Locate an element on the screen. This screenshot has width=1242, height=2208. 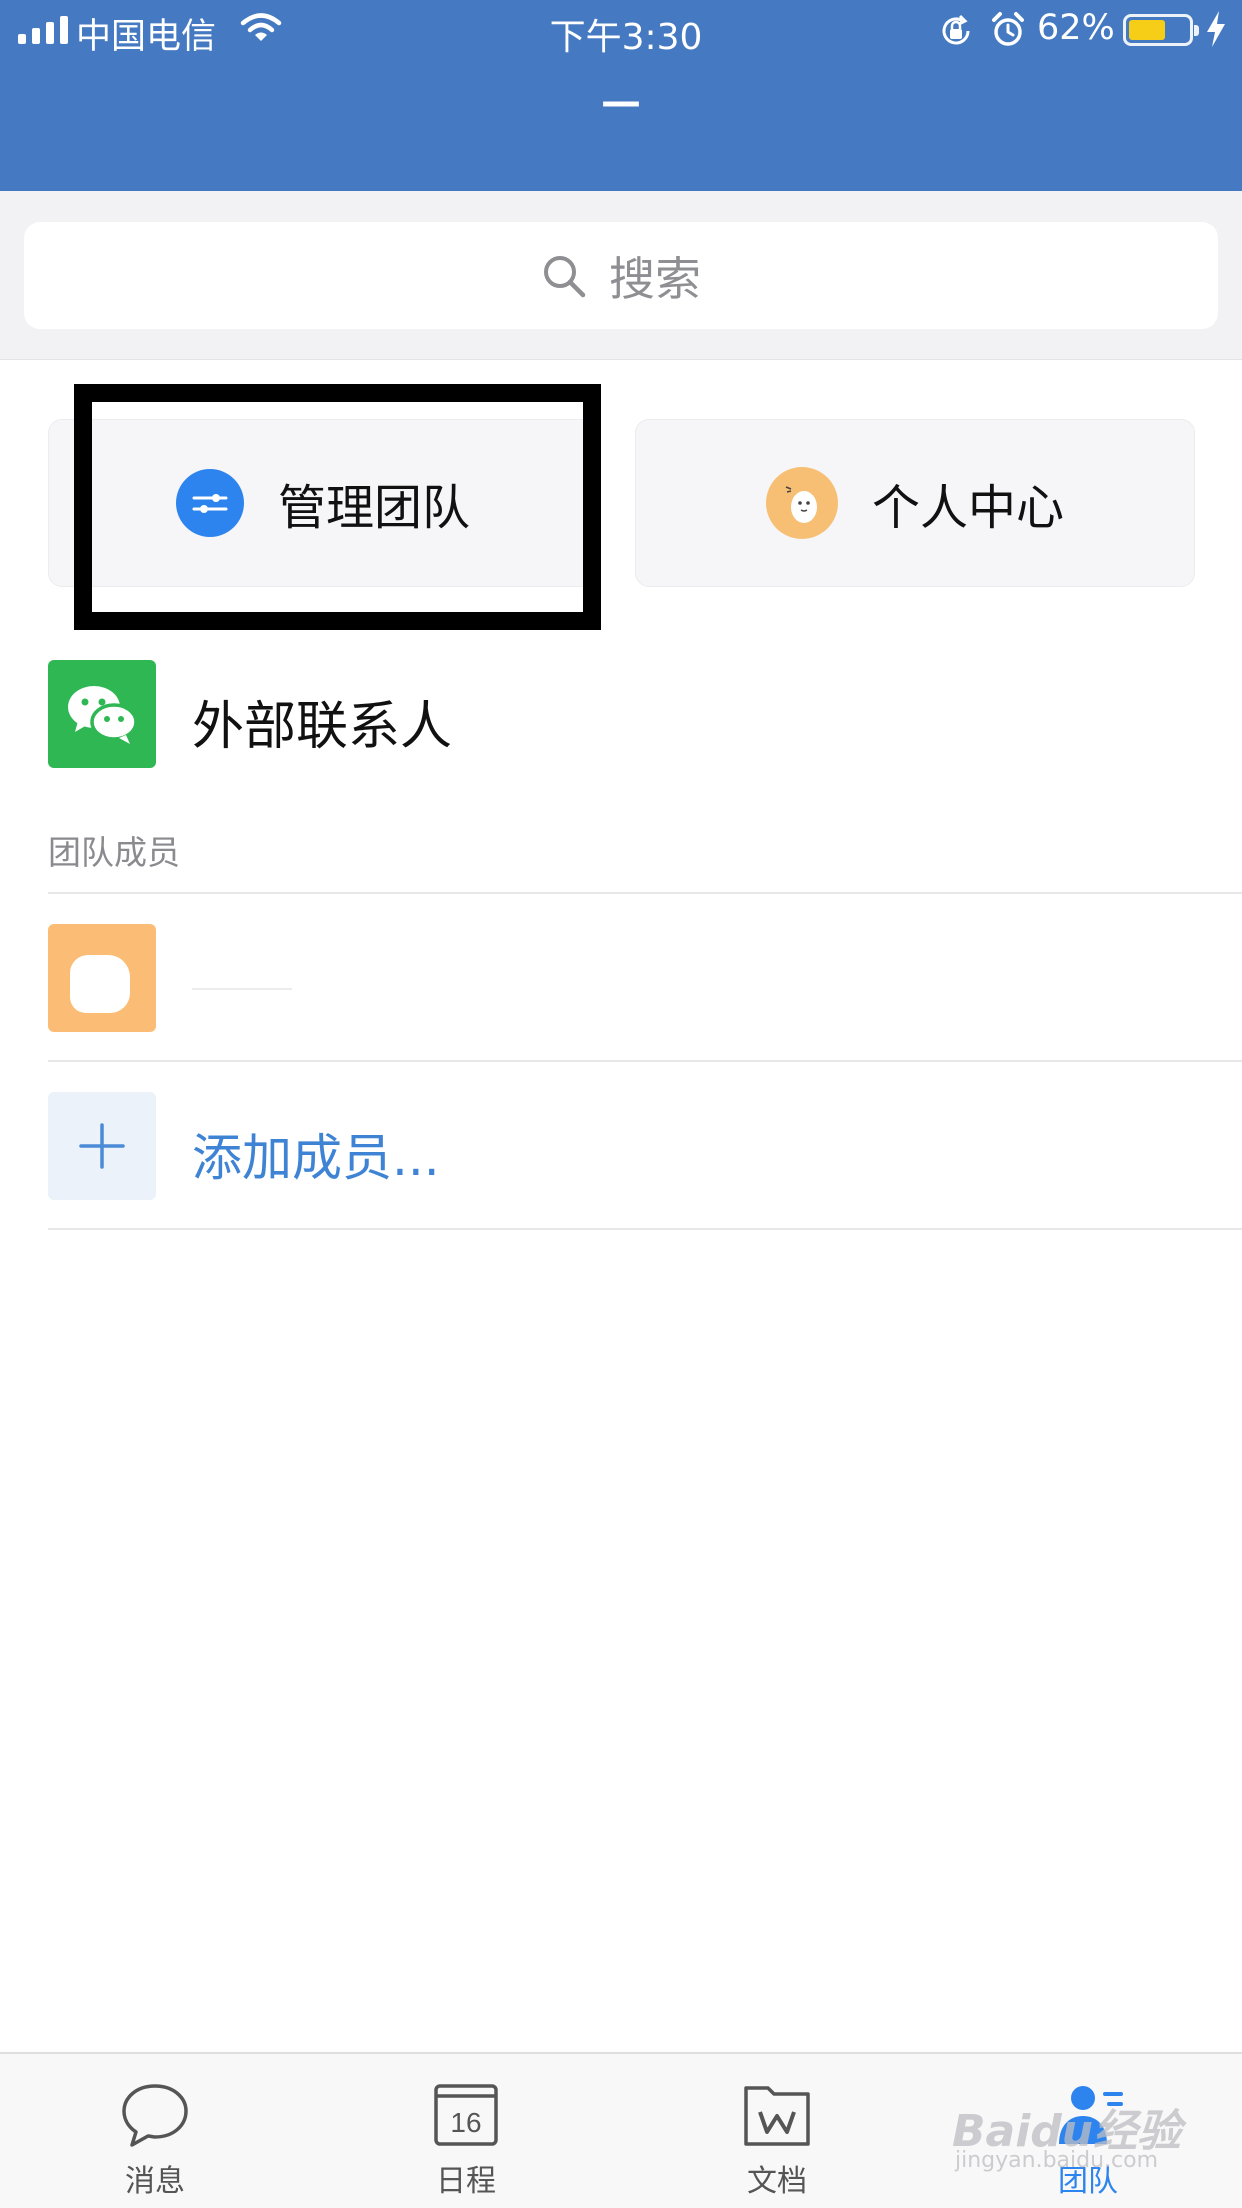
status-bar: 中国电信 下午3:30 62% is located at coordinates (621, 31).